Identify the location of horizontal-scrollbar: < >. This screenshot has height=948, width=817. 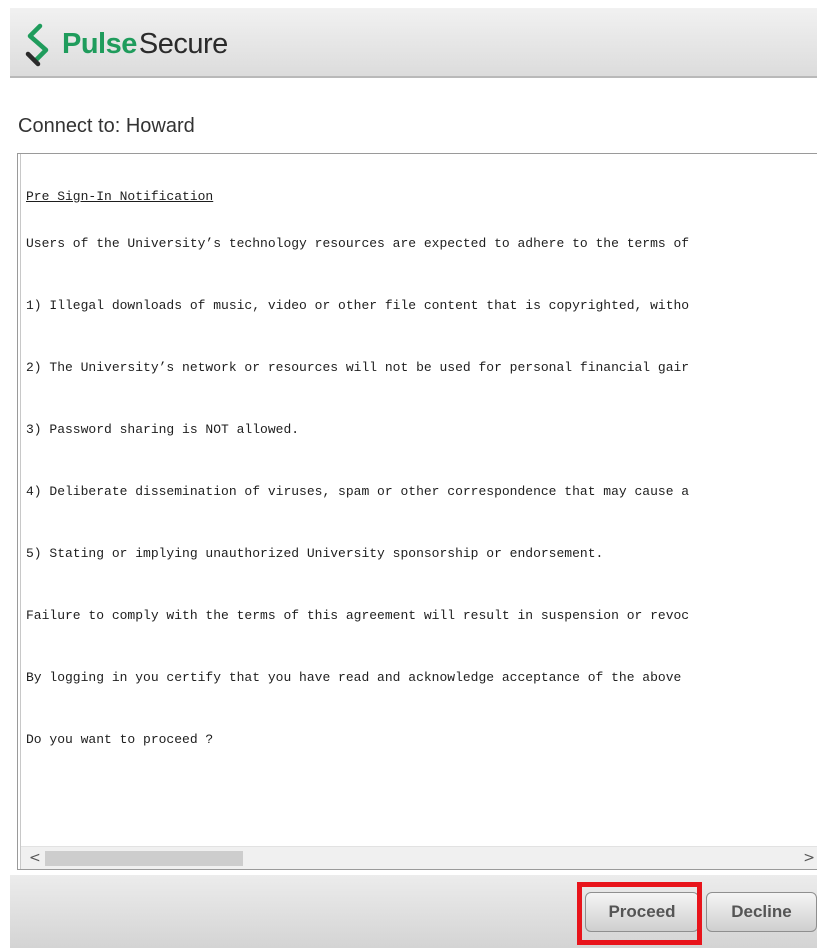
(419, 857).